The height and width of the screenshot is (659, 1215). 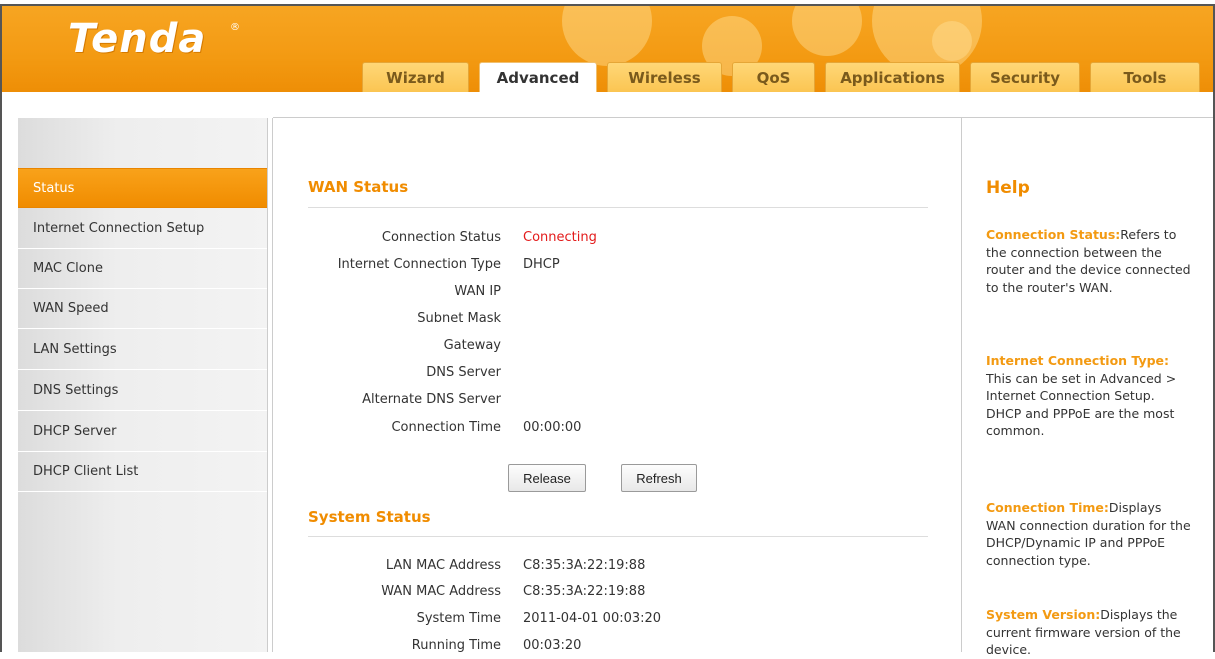 What do you see at coordinates (443, 565) in the screenshot?
I see `row-label: LAN MAC Address` at bounding box center [443, 565].